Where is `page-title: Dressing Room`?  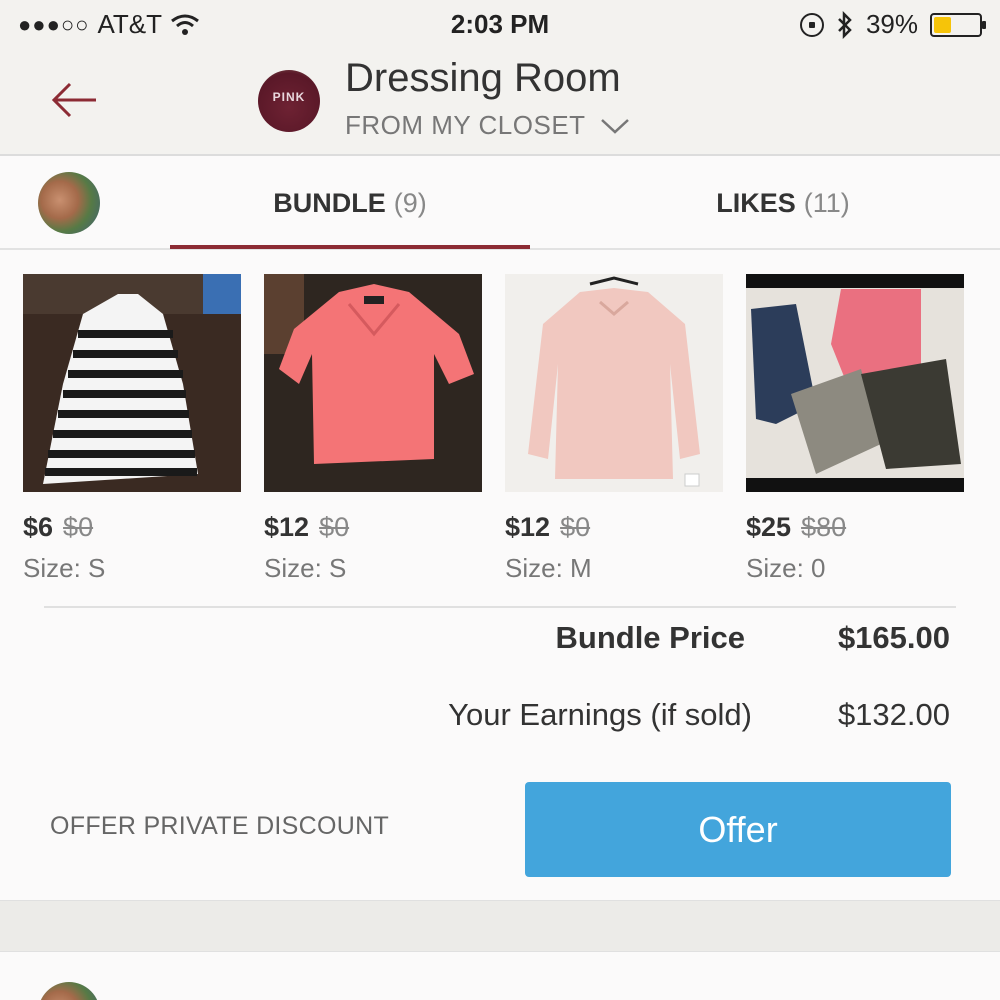 page-title: Dressing Room is located at coordinates (483, 78).